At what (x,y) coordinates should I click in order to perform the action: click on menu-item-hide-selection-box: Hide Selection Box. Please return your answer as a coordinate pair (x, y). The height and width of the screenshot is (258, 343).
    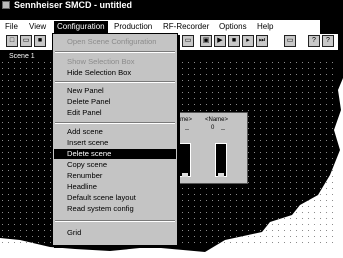
    Looking at the image, I should click on (115, 73).